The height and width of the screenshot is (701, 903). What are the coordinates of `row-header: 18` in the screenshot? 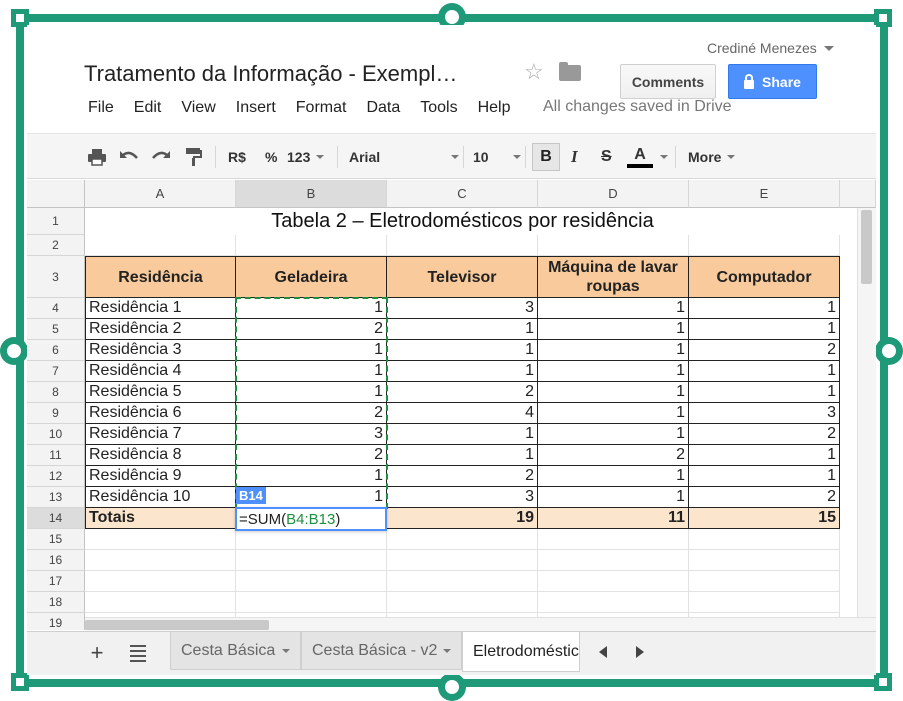 It's located at (56, 602).